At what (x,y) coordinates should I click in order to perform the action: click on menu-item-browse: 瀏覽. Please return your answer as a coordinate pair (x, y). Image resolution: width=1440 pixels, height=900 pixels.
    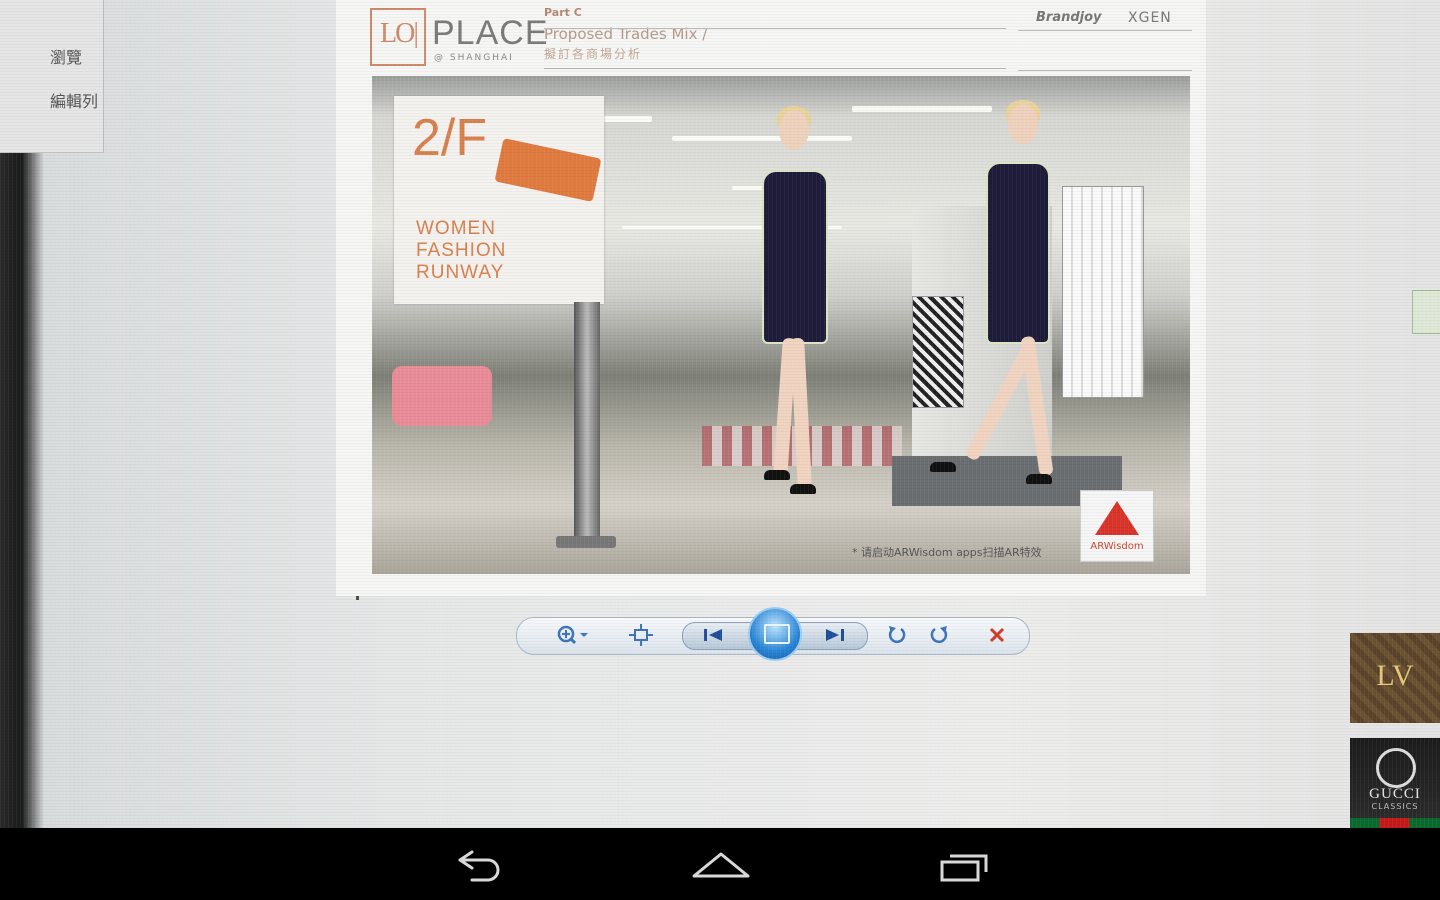
    Looking at the image, I should click on (66, 56).